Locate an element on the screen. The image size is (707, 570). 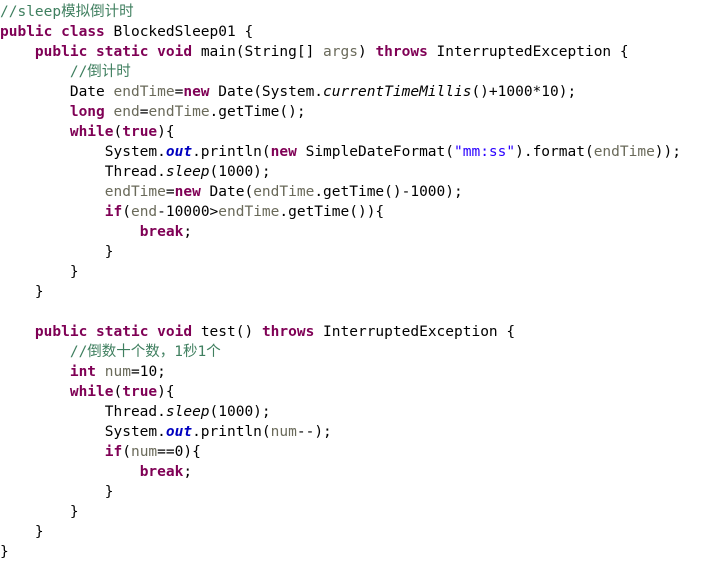
code-token-plain: Thread. is located at coordinates (135, 172).